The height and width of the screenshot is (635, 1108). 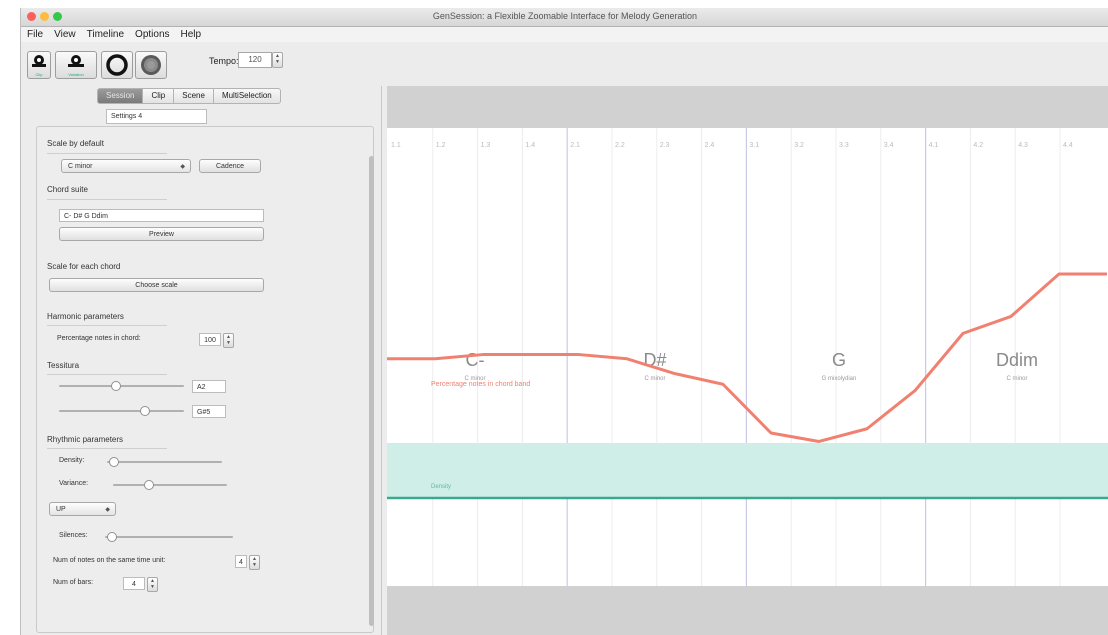 I want to click on scale-select-value: C minor, so click(x=80, y=166).